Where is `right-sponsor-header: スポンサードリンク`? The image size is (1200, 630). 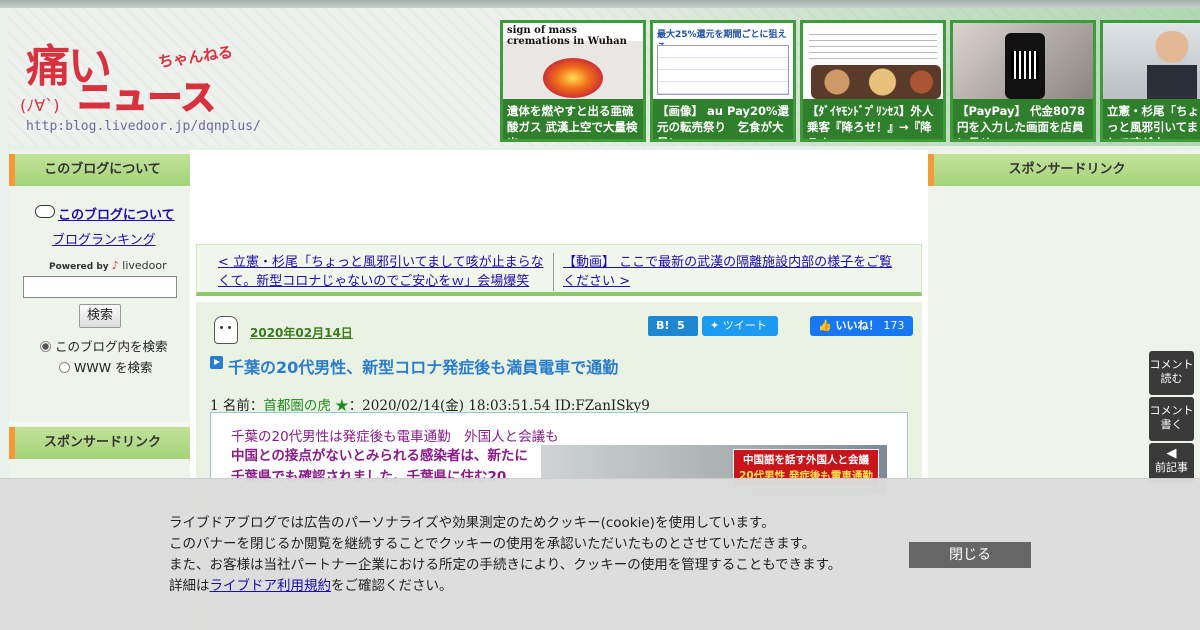
right-sponsor-header: スポンサードリンク is located at coordinates (1064, 170).